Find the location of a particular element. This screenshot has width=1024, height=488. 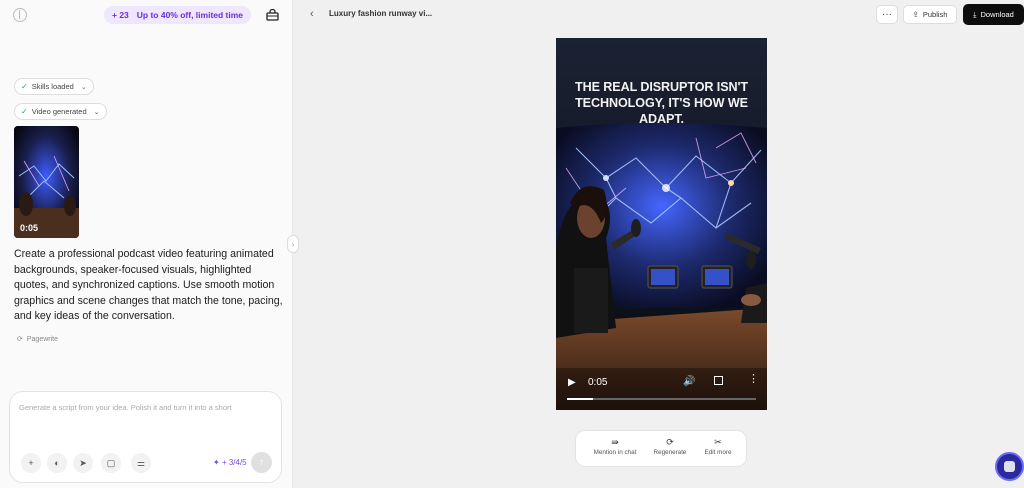

arrow-up-icon: ↑ is located at coordinates (261, 462).